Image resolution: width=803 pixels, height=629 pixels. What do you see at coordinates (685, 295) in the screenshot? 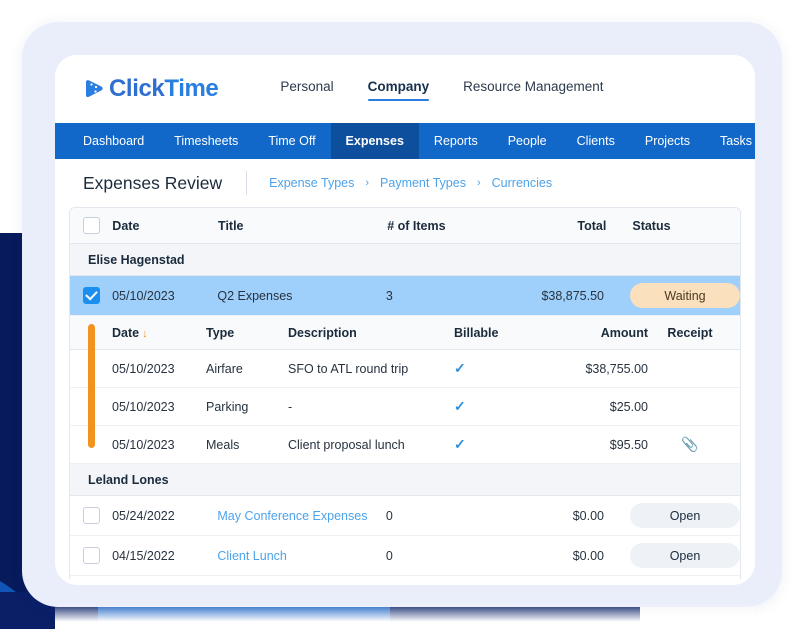
I see `status-badge: Waiting` at bounding box center [685, 295].